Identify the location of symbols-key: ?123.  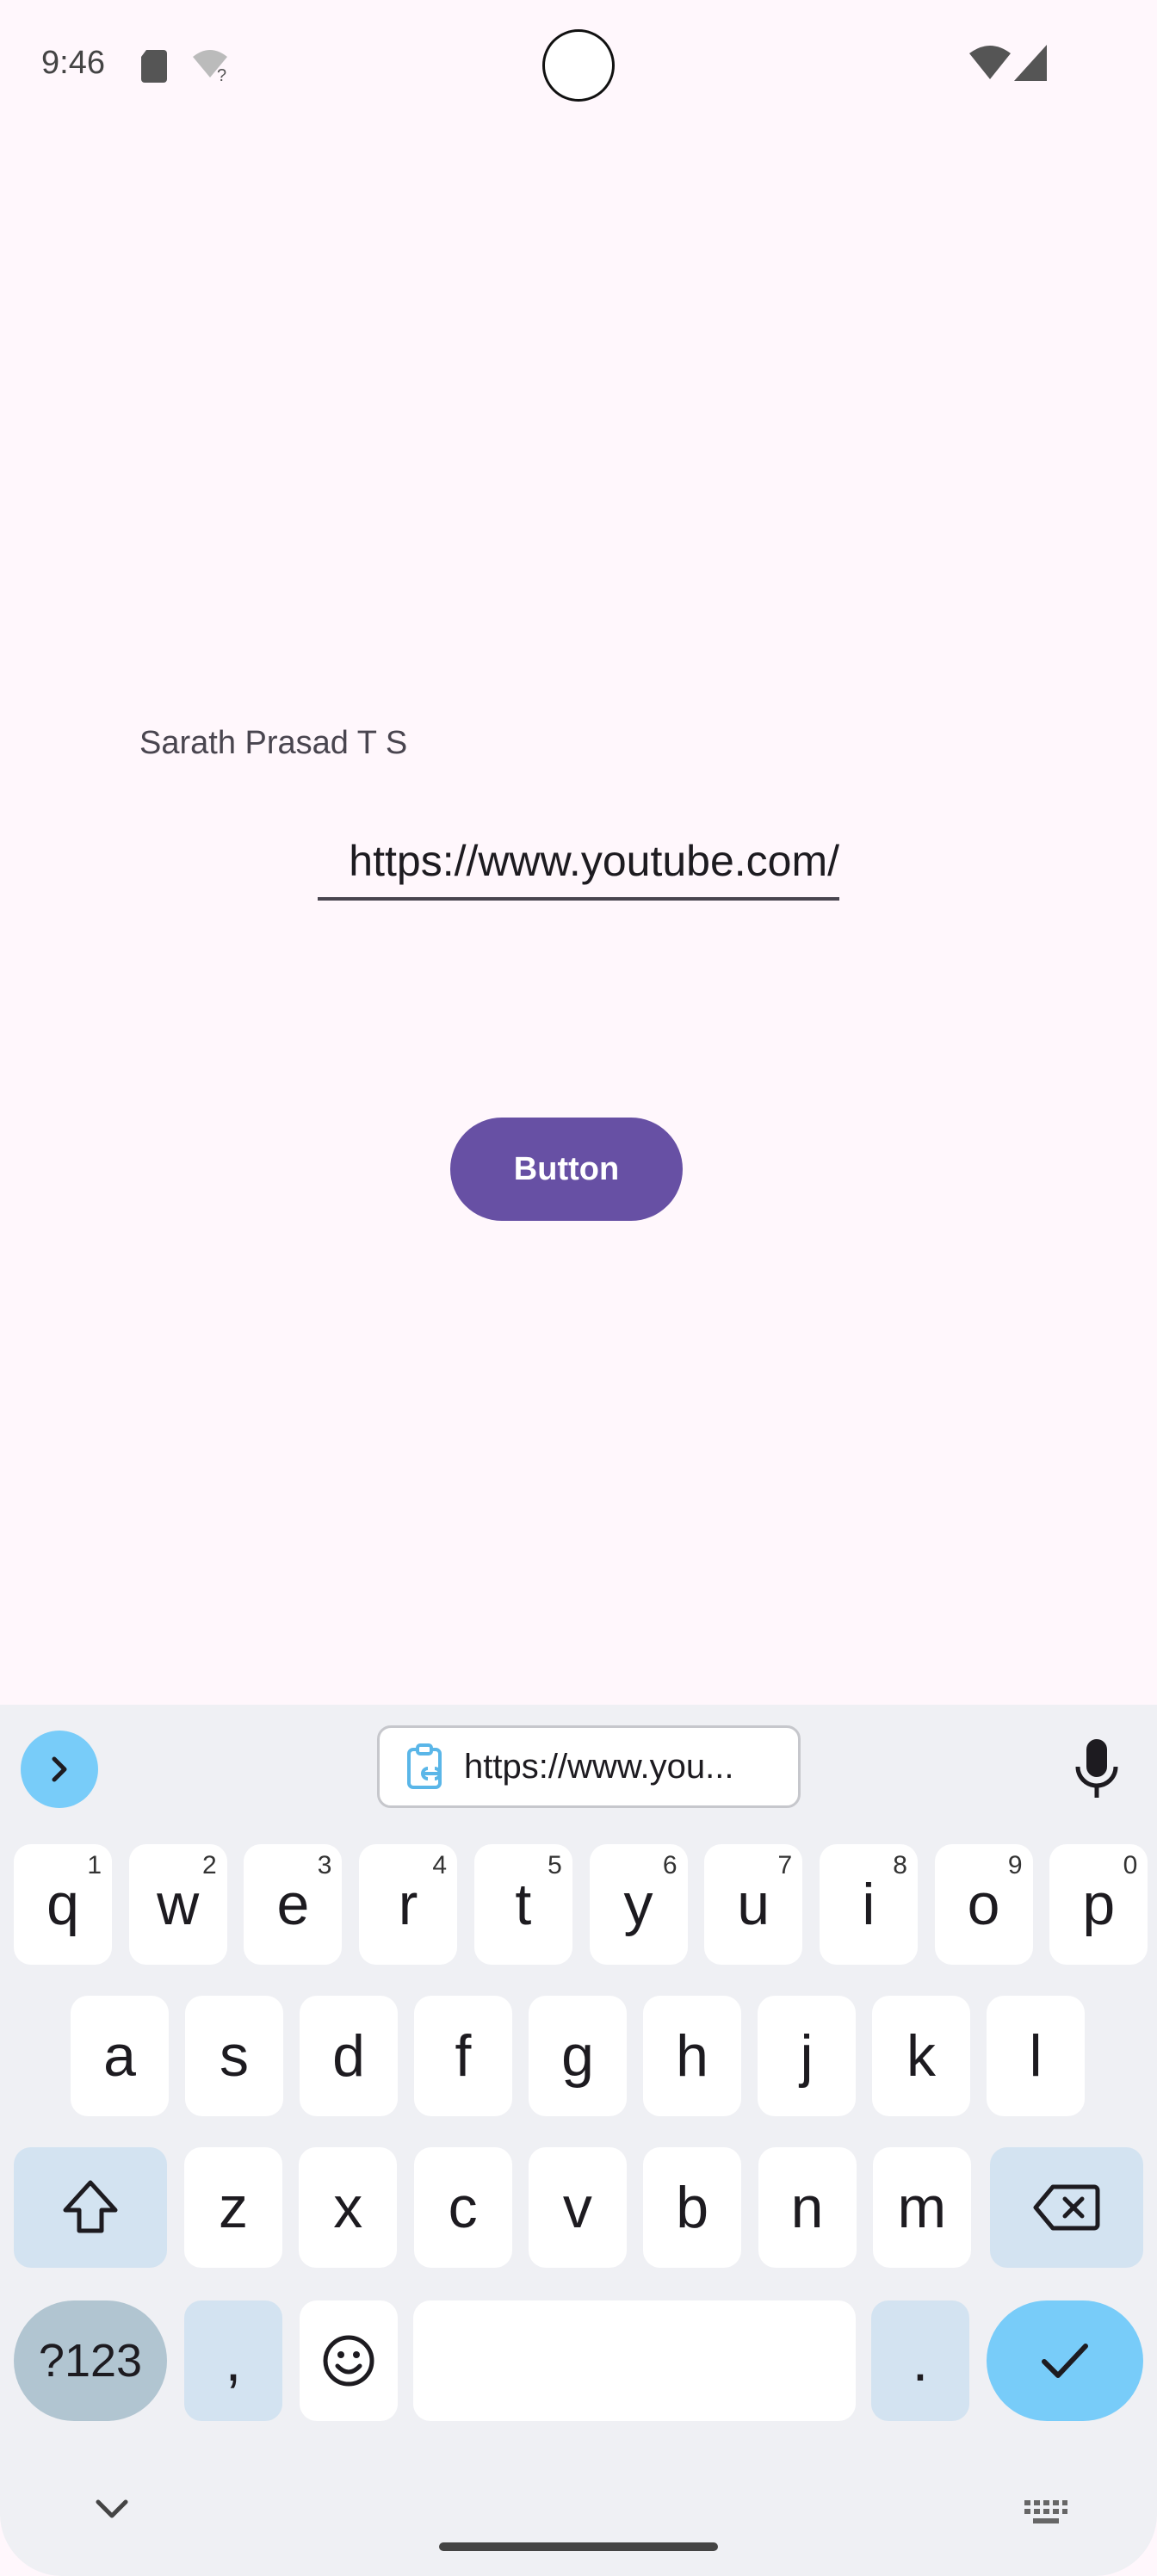
(90, 2360).